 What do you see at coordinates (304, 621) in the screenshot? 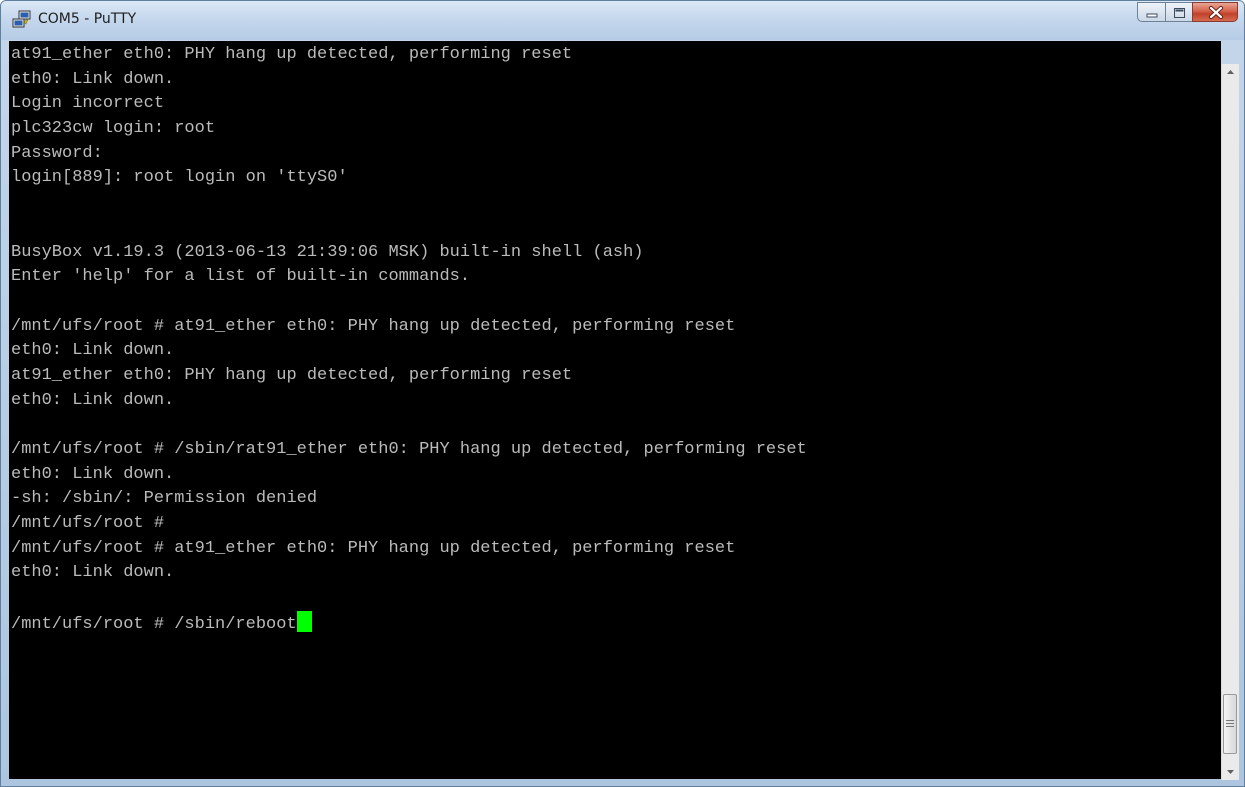
I see `text-cursor` at bounding box center [304, 621].